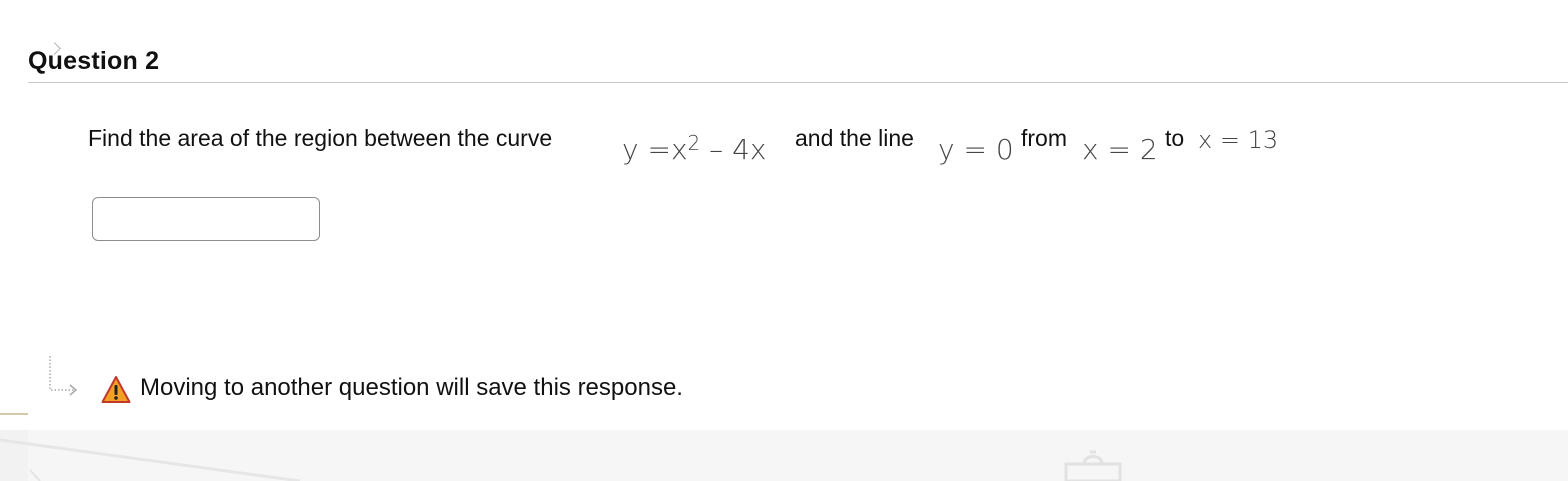 The image size is (1568, 481). What do you see at coordinates (659, 149) in the screenshot?
I see `curve-equals: =` at bounding box center [659, 149].